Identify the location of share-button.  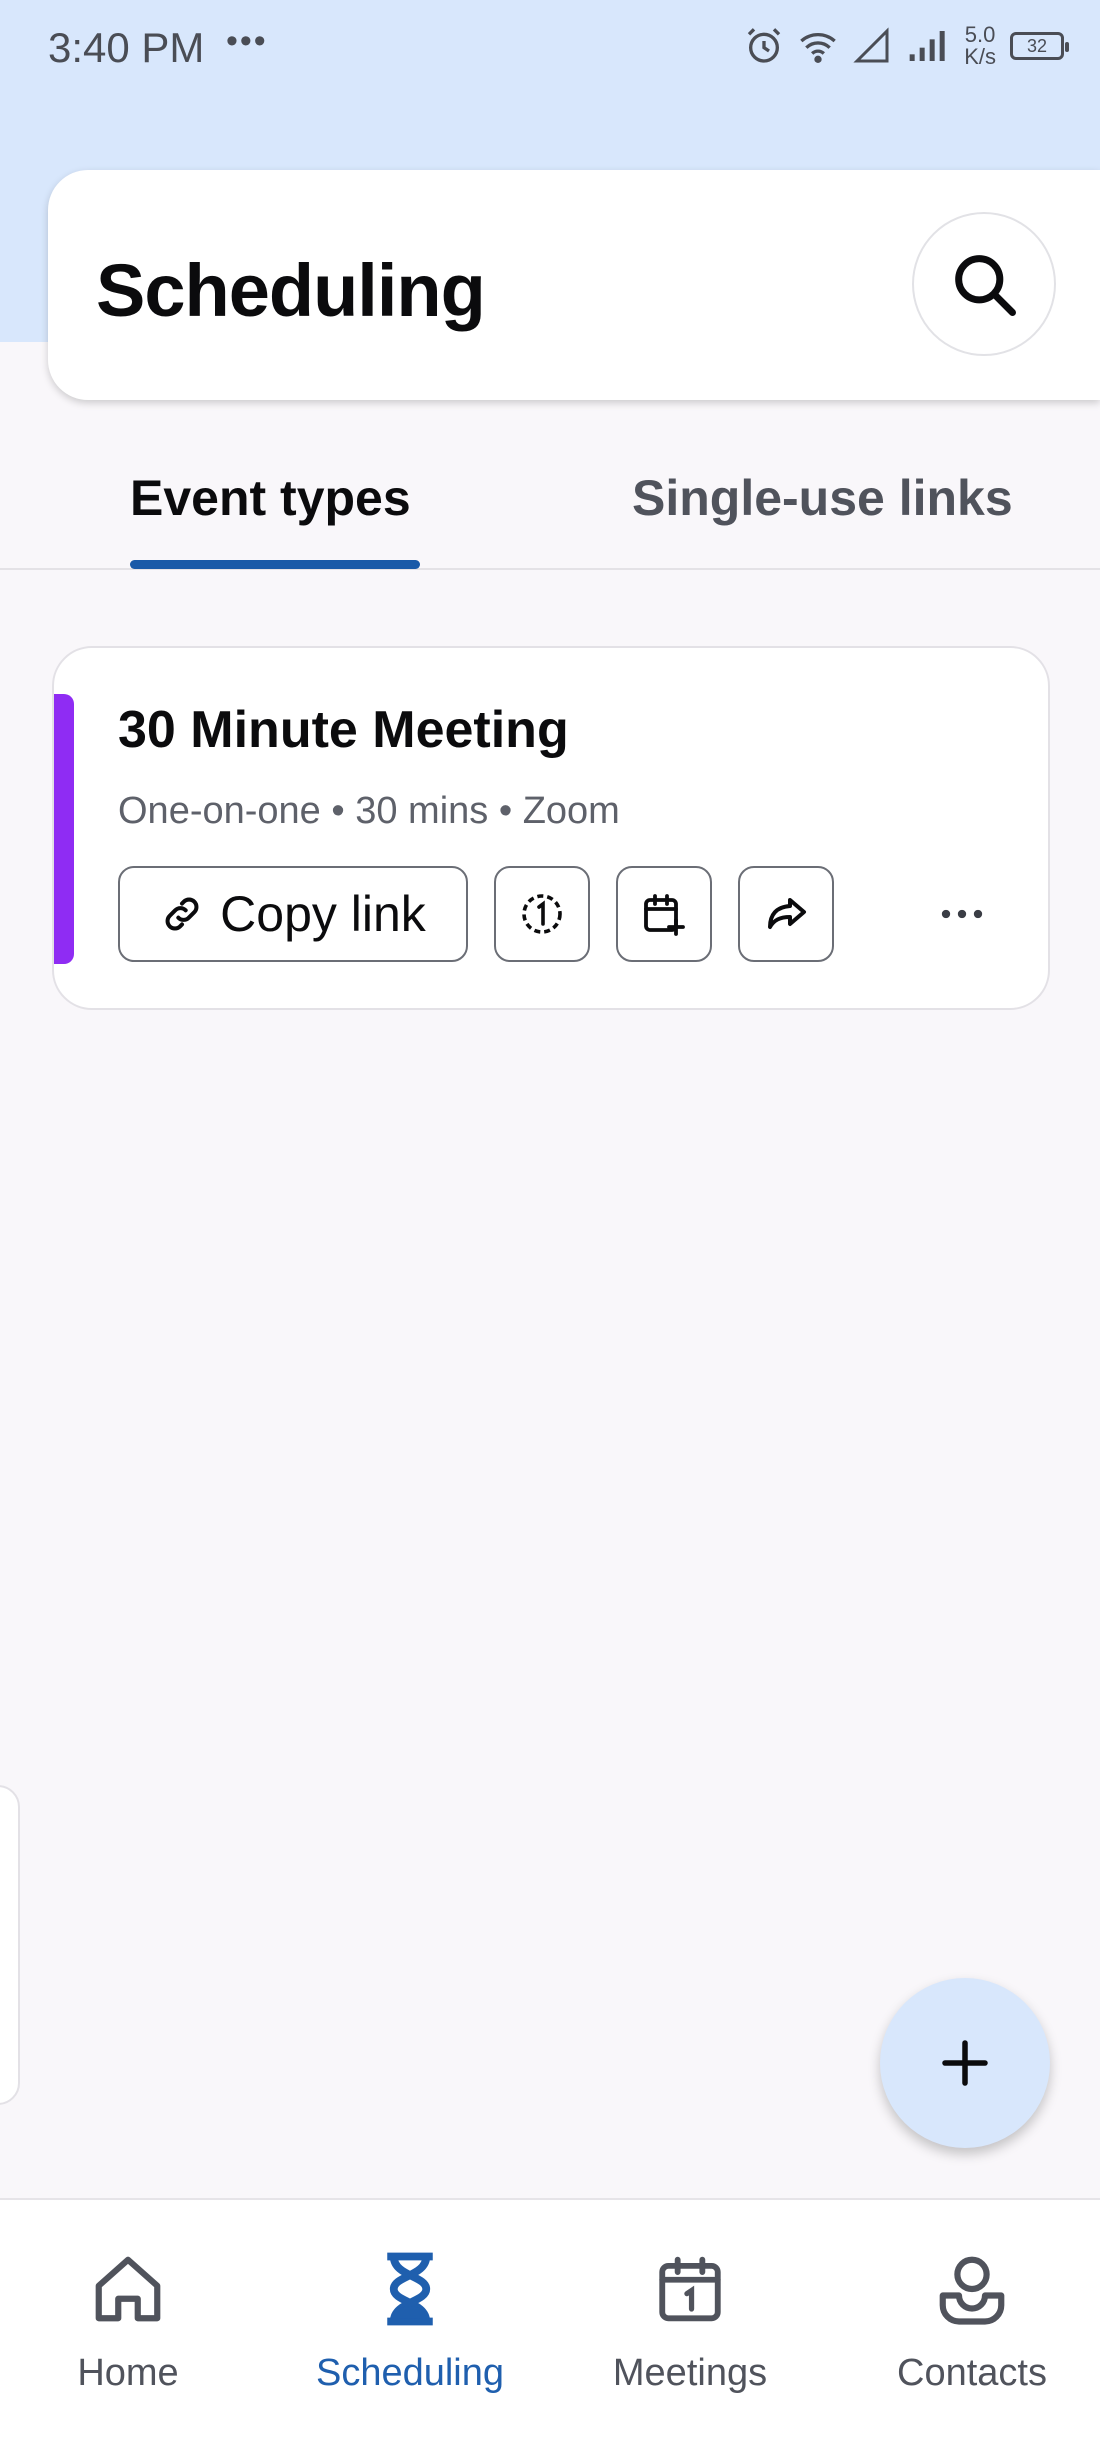
(786, 914).